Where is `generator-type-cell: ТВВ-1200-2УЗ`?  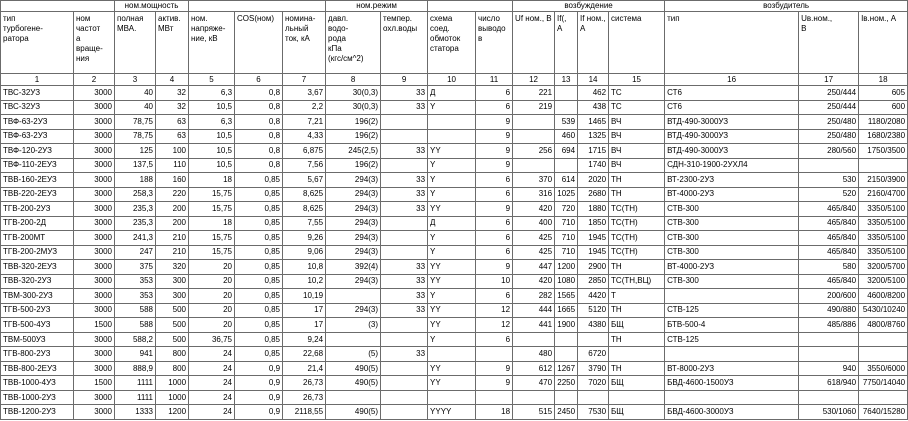 generator-type-cell: ТВВ-1200-2УЗ is located at coordinates (37, 412).